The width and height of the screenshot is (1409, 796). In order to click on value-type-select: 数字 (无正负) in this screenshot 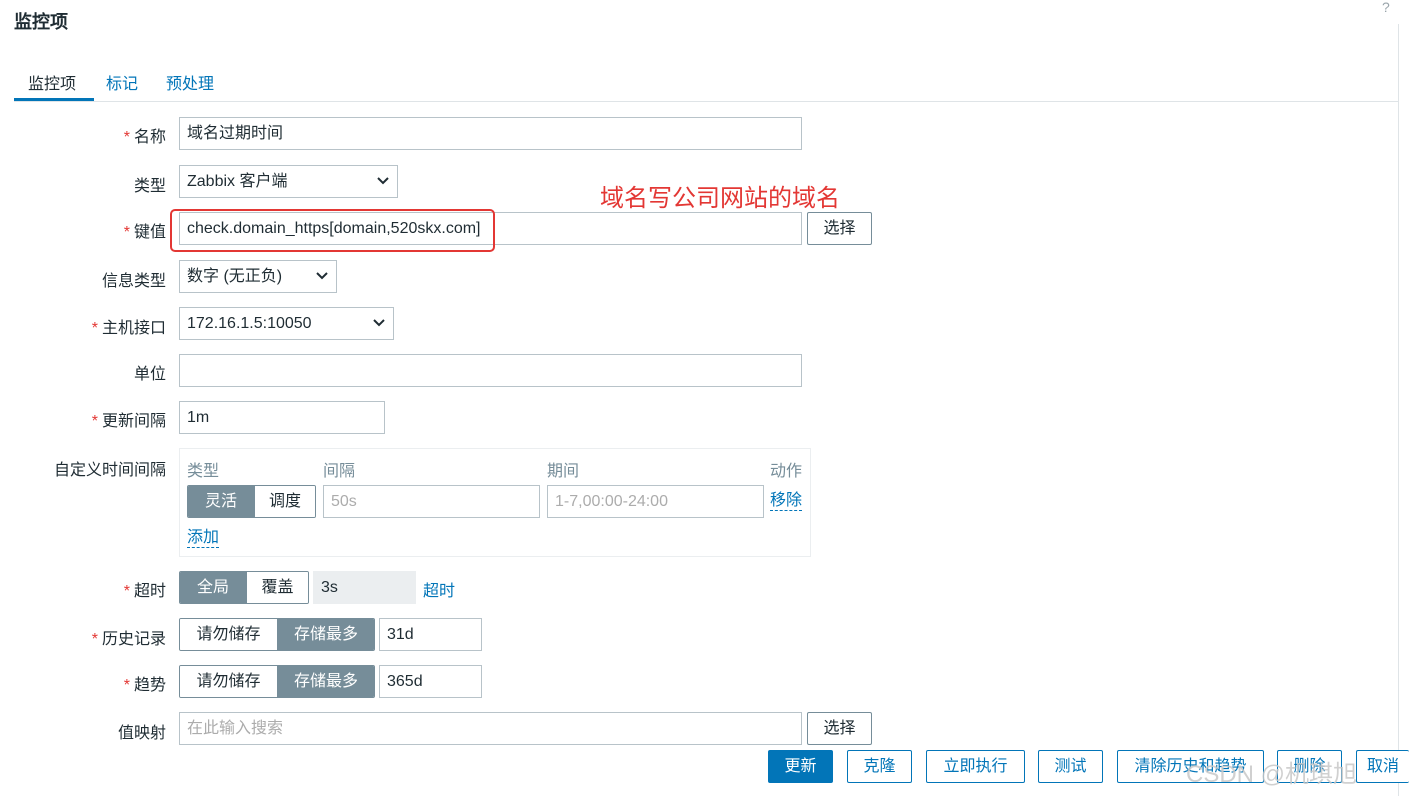, I will do `click(258, 276)`.